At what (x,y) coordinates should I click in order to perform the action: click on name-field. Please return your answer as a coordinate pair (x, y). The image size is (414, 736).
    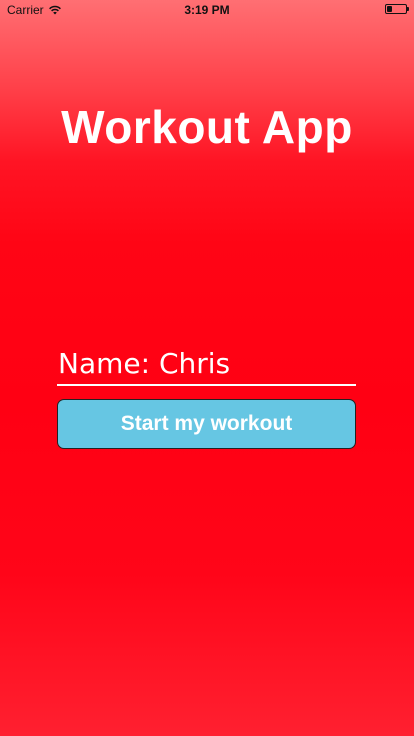
    Looking at the image, I should click on (206, 364).